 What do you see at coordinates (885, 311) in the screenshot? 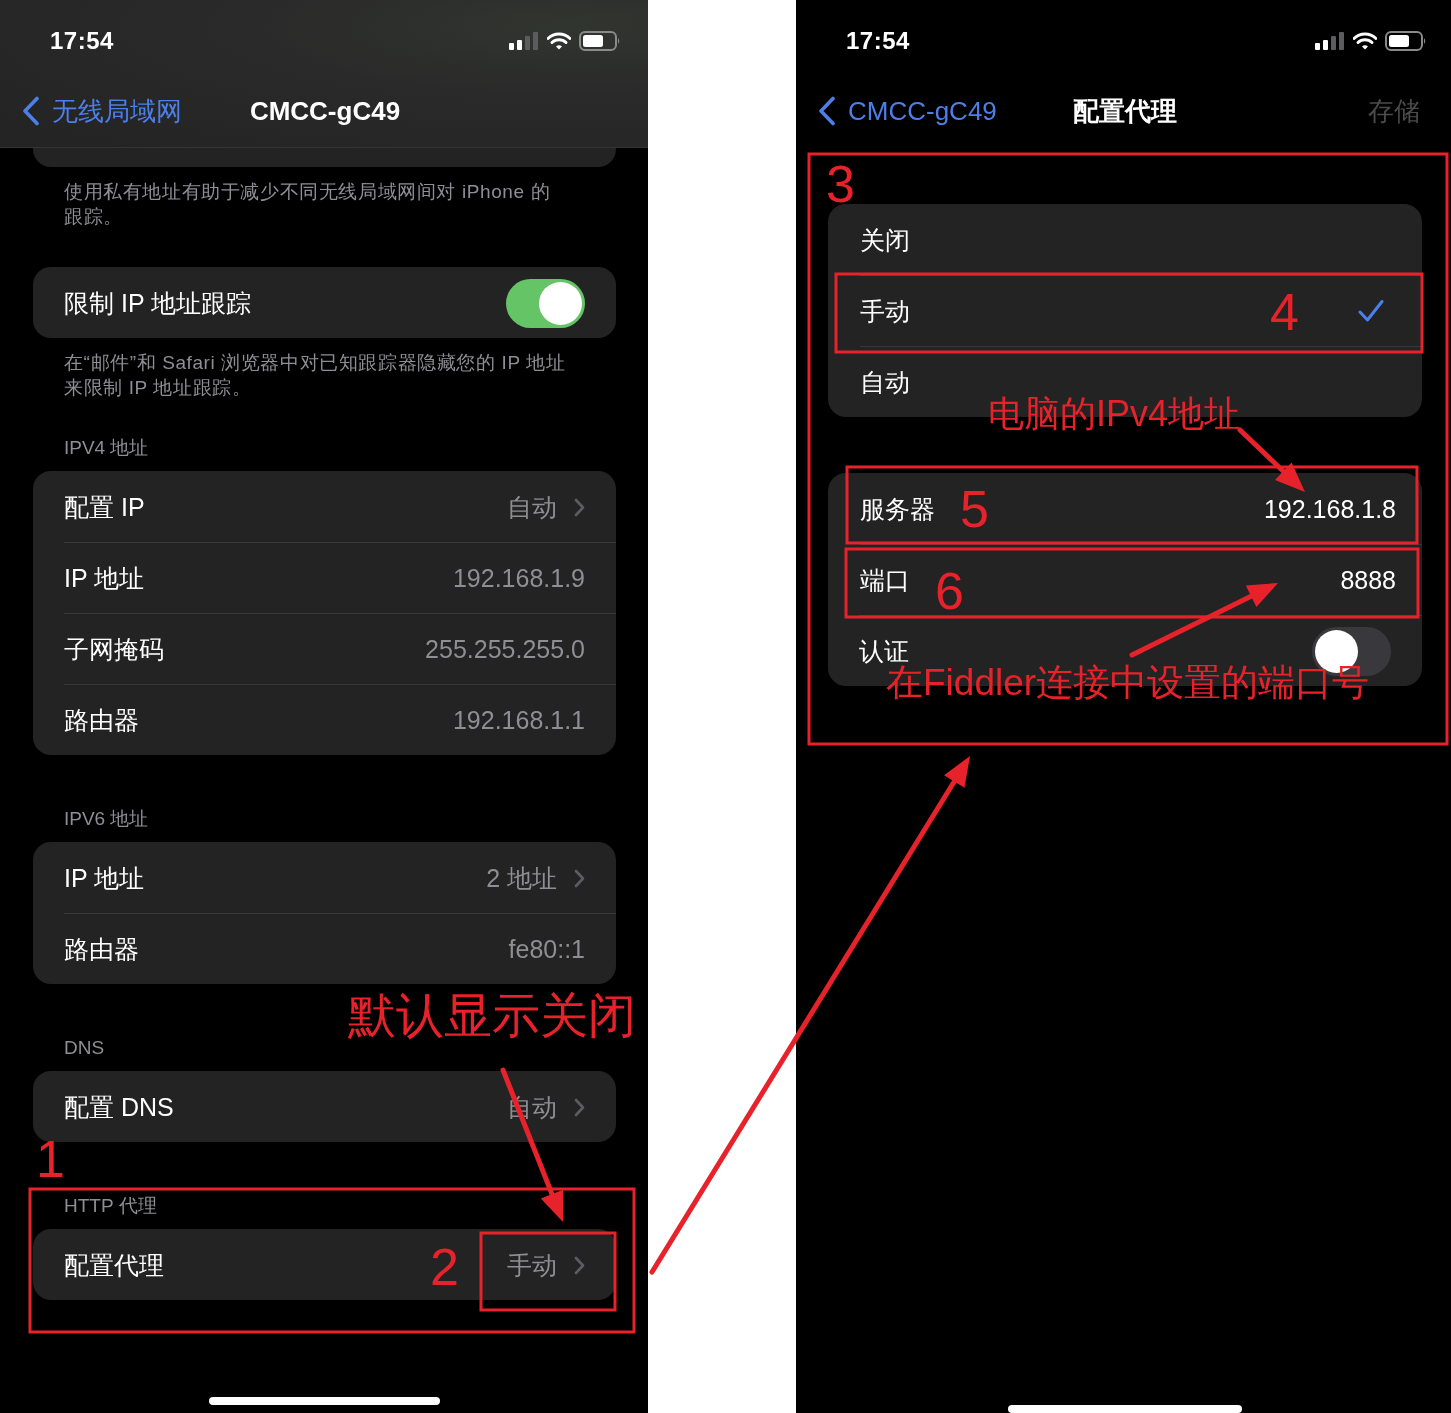
I see `option-label: 手动` at bounding box center [885, 311].